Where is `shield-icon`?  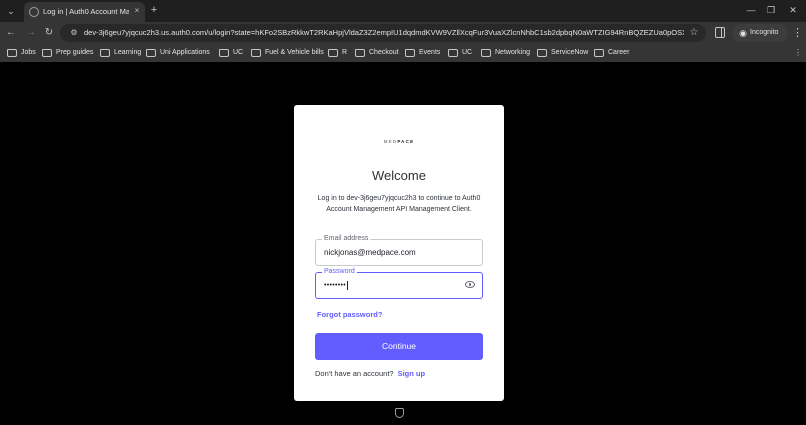
shield-icon is located at coordinates (399, 413).